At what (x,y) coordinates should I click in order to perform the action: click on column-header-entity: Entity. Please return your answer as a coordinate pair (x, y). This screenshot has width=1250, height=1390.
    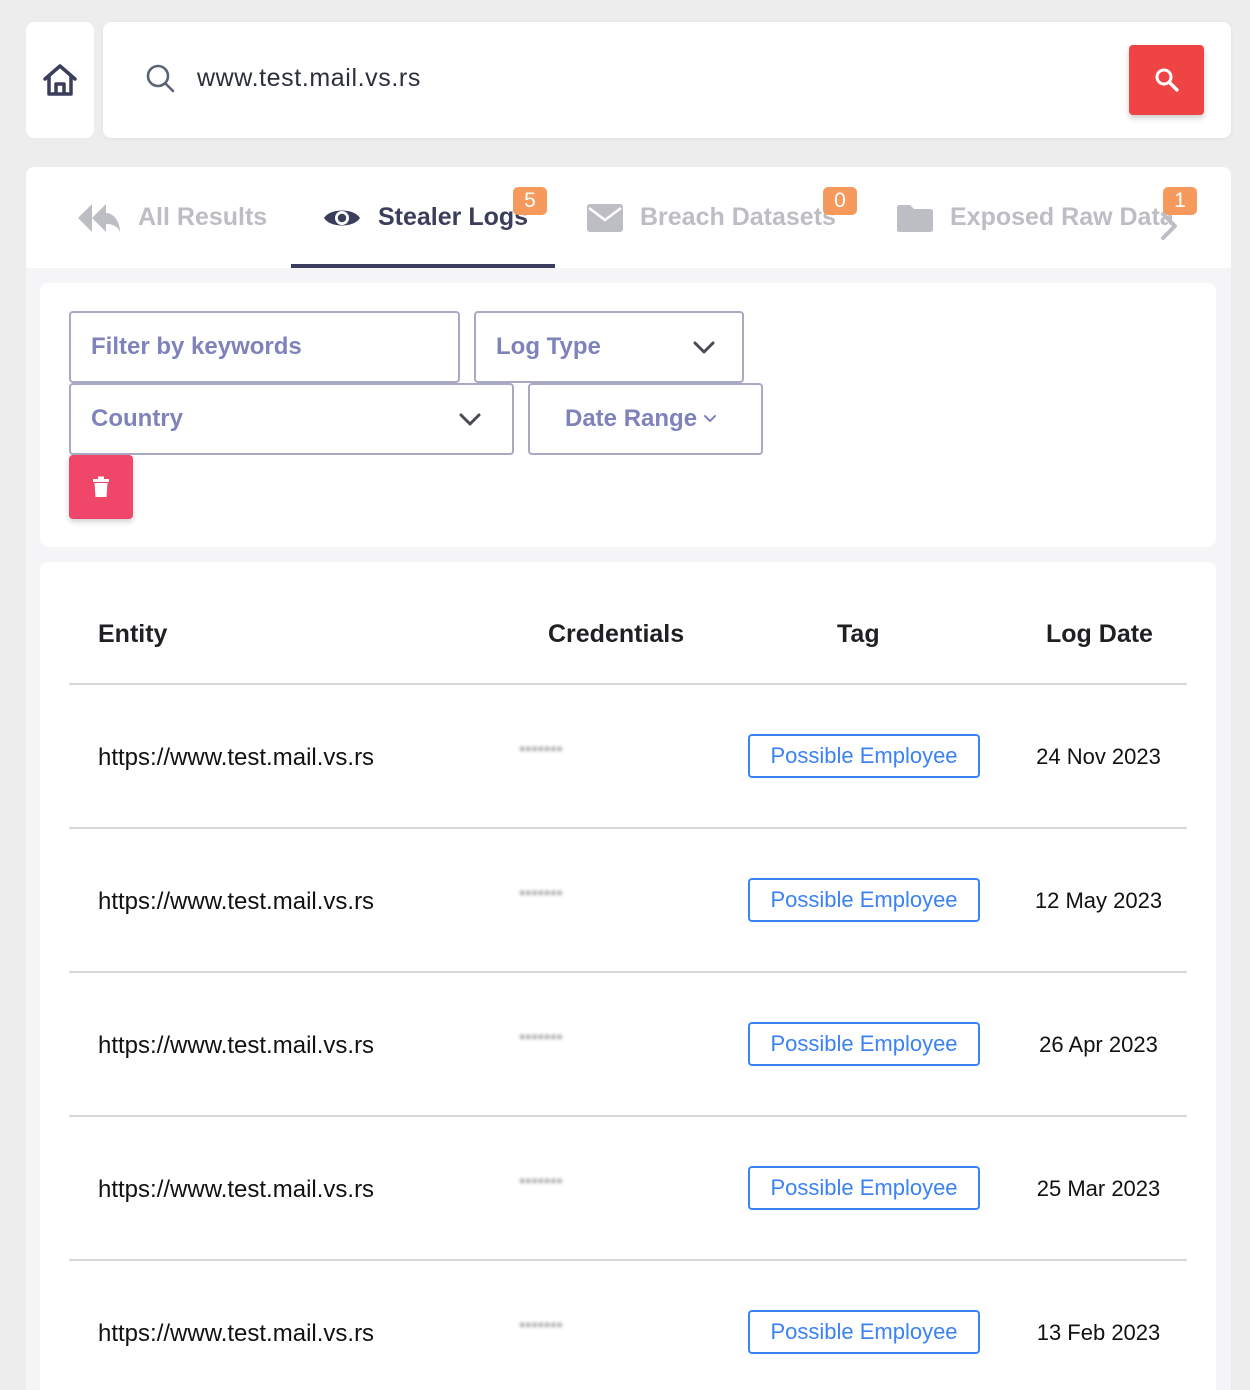
    Looking at the image, I should click on (133, 634).